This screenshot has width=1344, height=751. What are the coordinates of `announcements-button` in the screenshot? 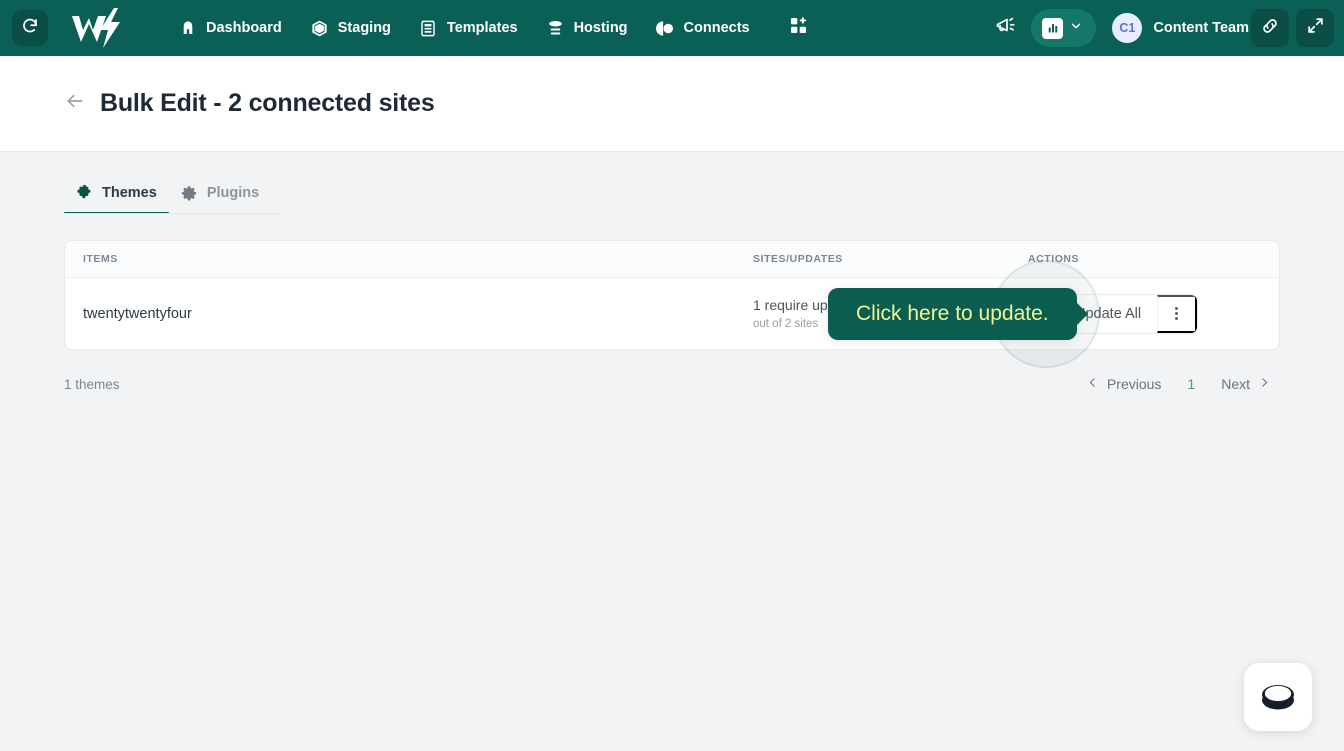 It's located at (1006, 28).